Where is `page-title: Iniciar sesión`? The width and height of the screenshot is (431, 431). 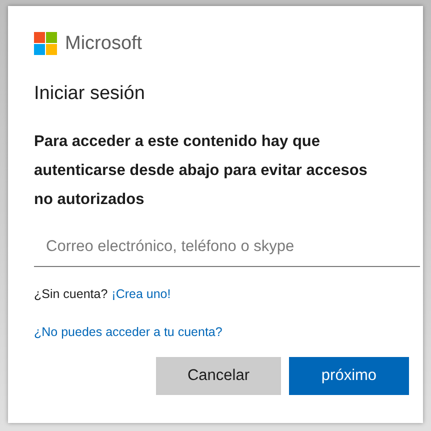 page-title: Iniciar sesión is located at coordinates (90, 94).